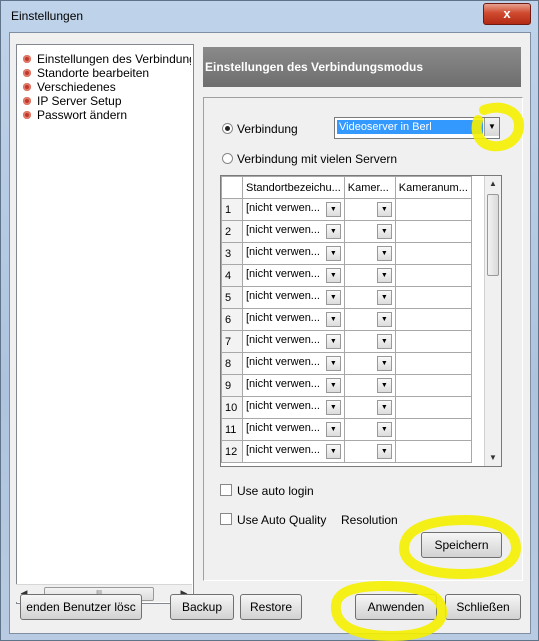 The width and height of the screenshot is (539, 641). Describe the element at coordinates (107, 73) in the screenshot. I see `tree-item-edit-sites: Standorte bearbeiten` at that location.